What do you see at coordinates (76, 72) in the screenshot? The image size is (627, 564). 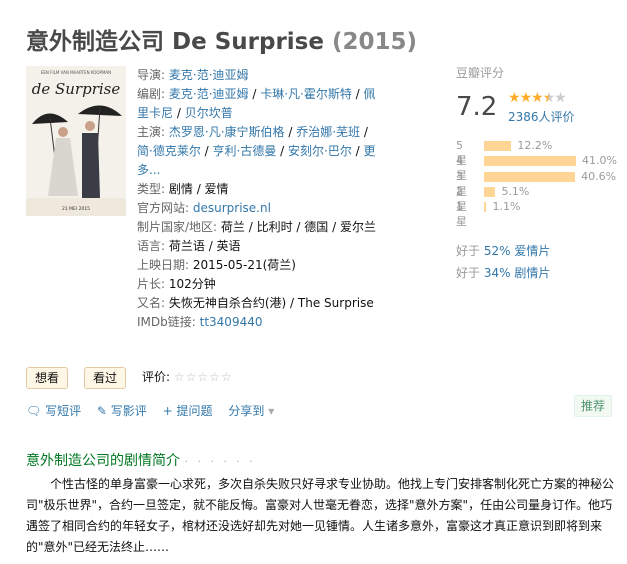 I see `poster-top-text: EEN FILM VAN MAARTEN KOOPMAN` at bounding box center [76, 72].